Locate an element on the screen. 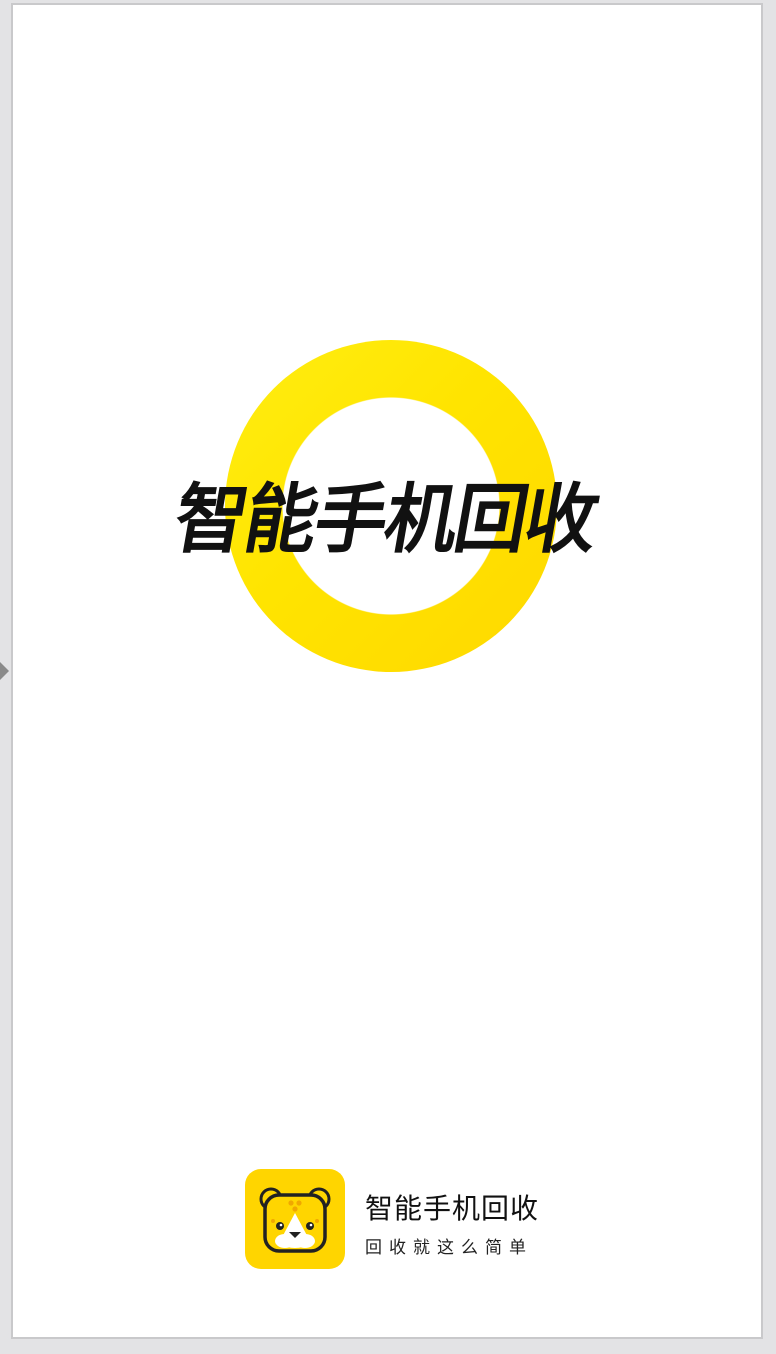  brand-footer: 智能手机回收 回收就这么简单 is located at coordinates (395, 1219).